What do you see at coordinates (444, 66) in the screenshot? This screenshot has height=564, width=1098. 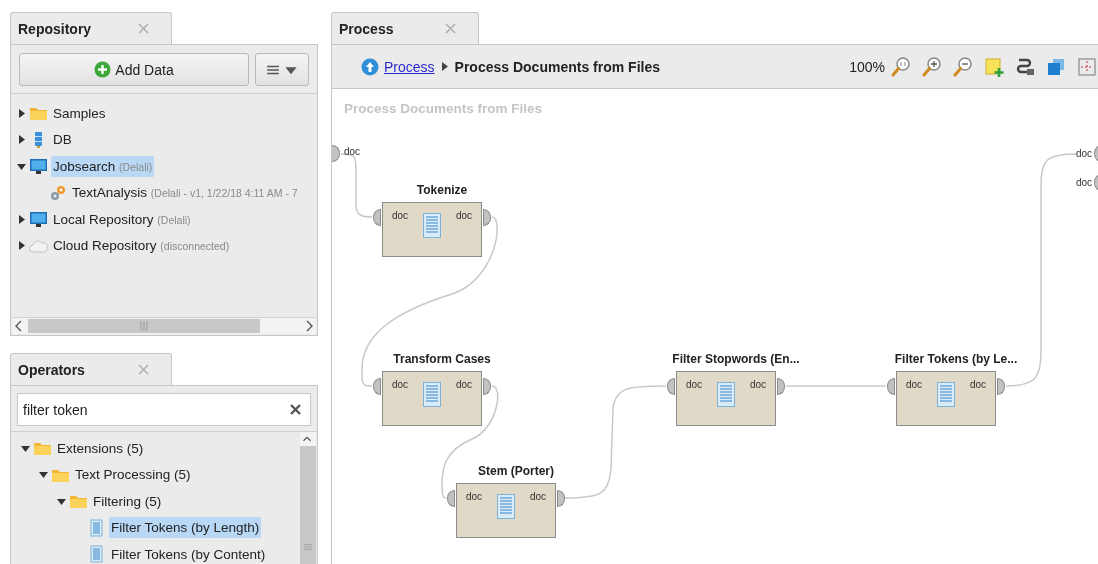 I see `separator-icon` at bounding box center [444, 66].